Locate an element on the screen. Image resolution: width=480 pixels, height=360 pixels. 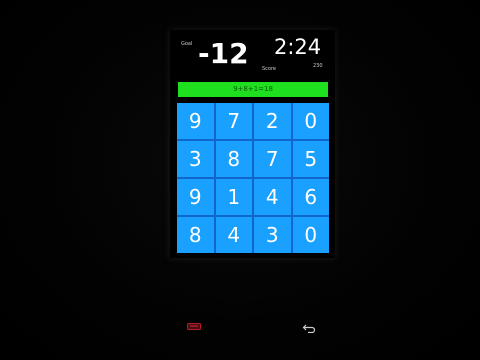
number-tile: 5 is located at coordinates (310, 159).